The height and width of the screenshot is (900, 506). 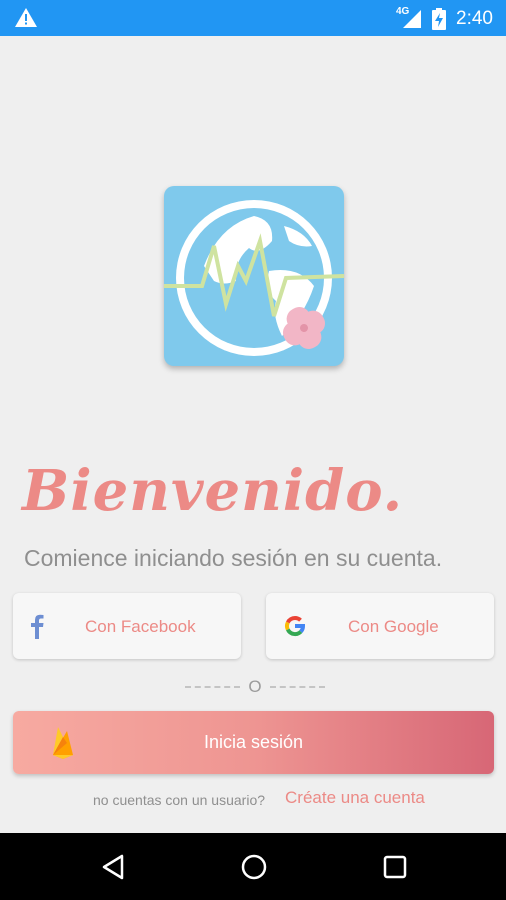 I want to click on back-icon, so click(x=113, y=869).